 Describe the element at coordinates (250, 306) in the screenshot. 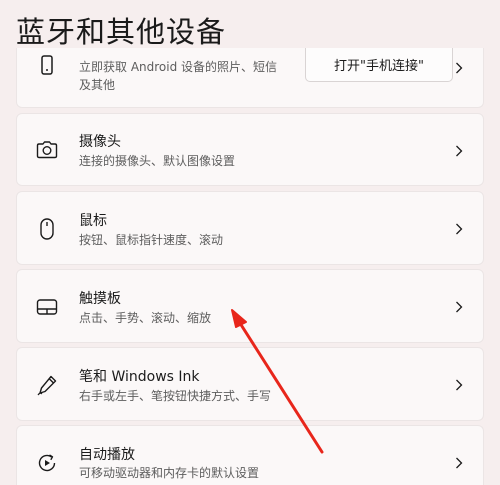

I see `card-touchpad: 触摸板 点击、手势、滚动、缩放` at that location.